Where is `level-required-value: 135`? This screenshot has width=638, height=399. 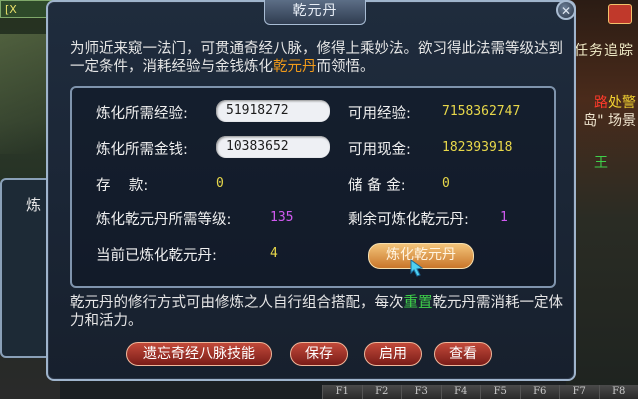 level-required-value: 135 is located at coordinates (282, 217).